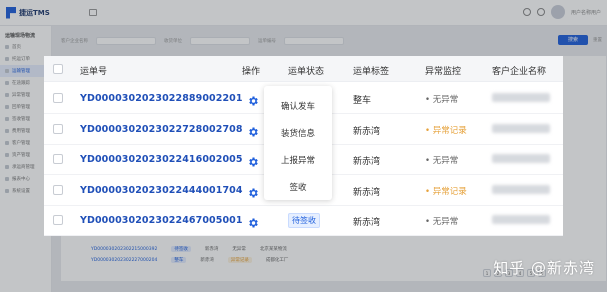  Describe the element at coordinates (58, 69) in the screenshot. I see `select-all-checkbox` at that location.